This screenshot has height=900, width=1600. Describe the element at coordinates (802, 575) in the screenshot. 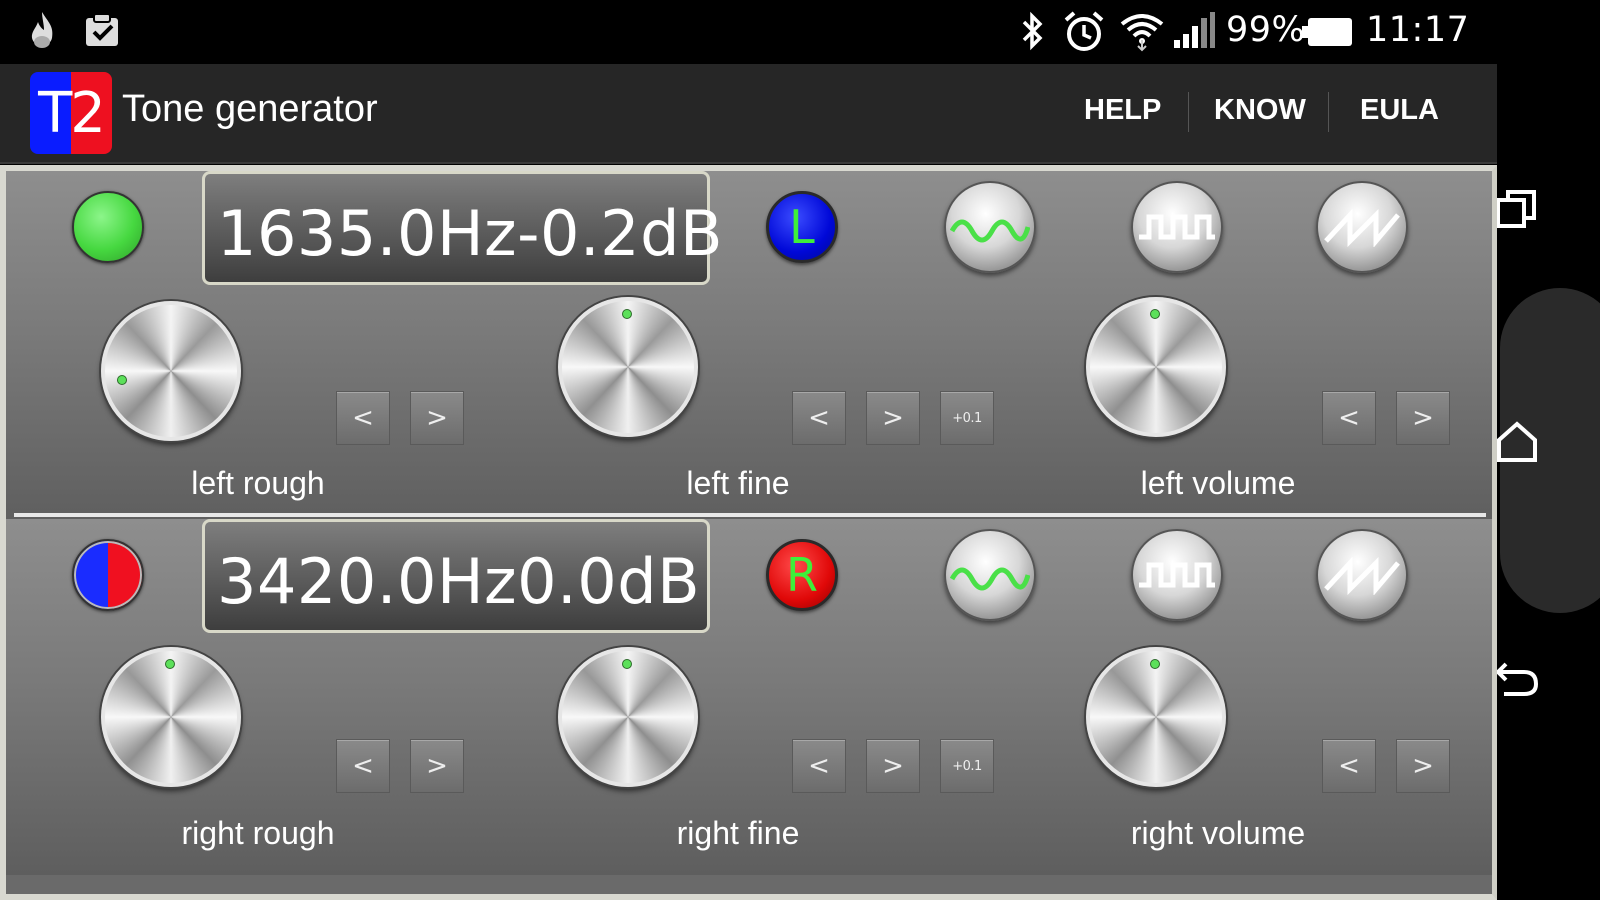

I see `right-channel-button: R` at that location.